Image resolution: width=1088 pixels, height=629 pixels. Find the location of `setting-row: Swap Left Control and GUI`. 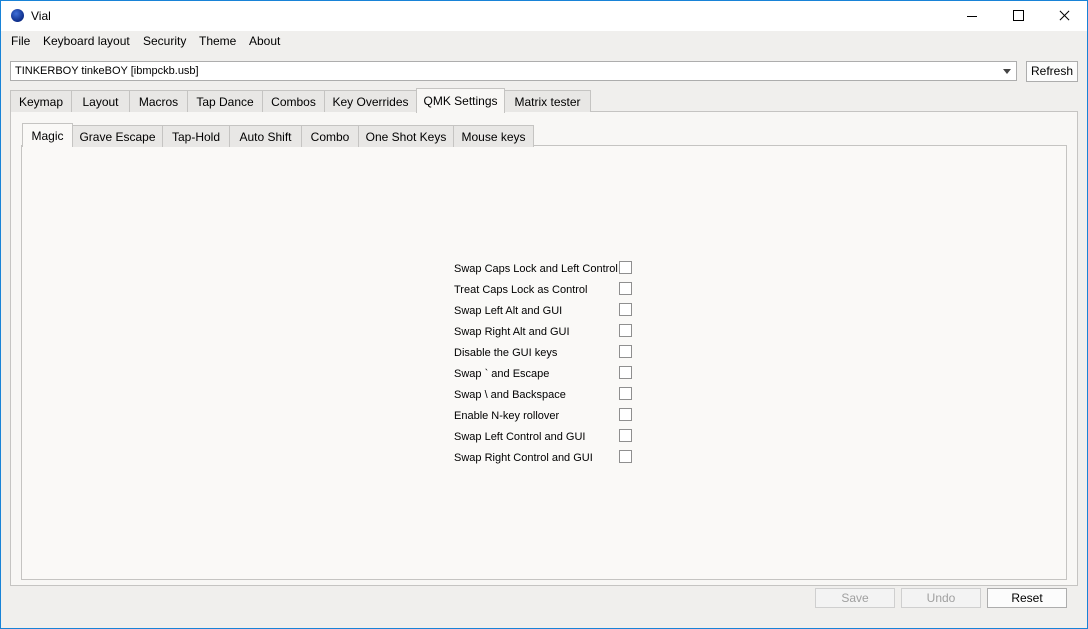

setting-row: Swap Left Control and GUI is located at coordinates (545, 438).